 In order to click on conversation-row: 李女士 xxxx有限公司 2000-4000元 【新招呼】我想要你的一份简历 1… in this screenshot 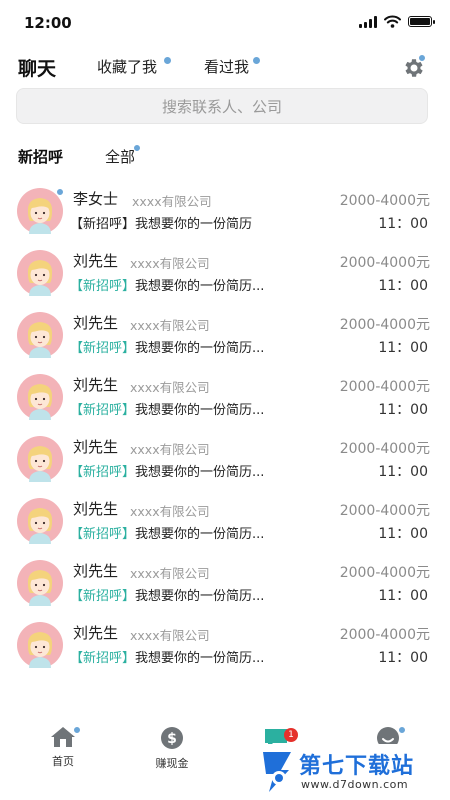, I will do `click(225, 207)`.